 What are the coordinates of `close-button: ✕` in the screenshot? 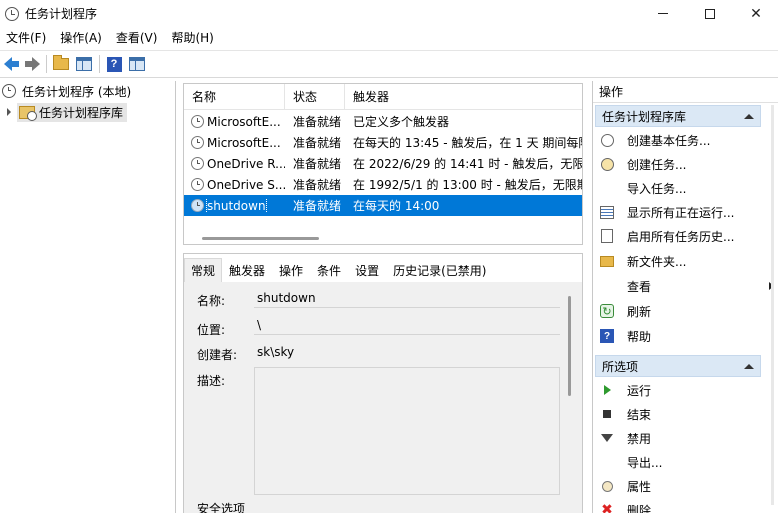 It's located at (755, 13).